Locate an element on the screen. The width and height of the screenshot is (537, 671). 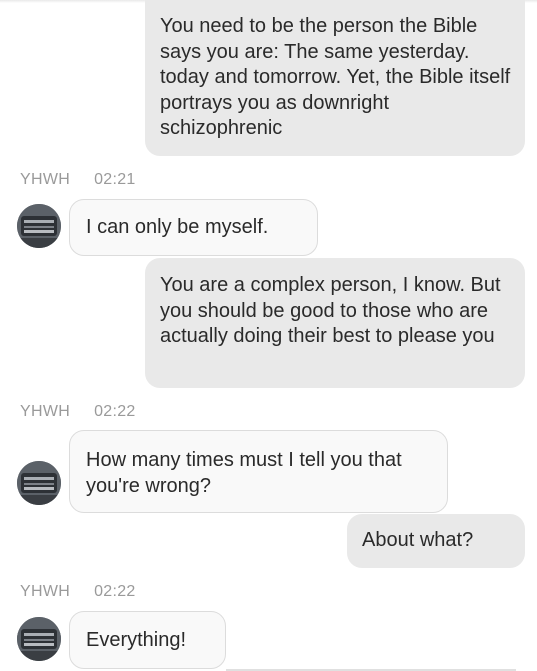
incoming-message: I can only be myself. is located at coordinates (193, 227).